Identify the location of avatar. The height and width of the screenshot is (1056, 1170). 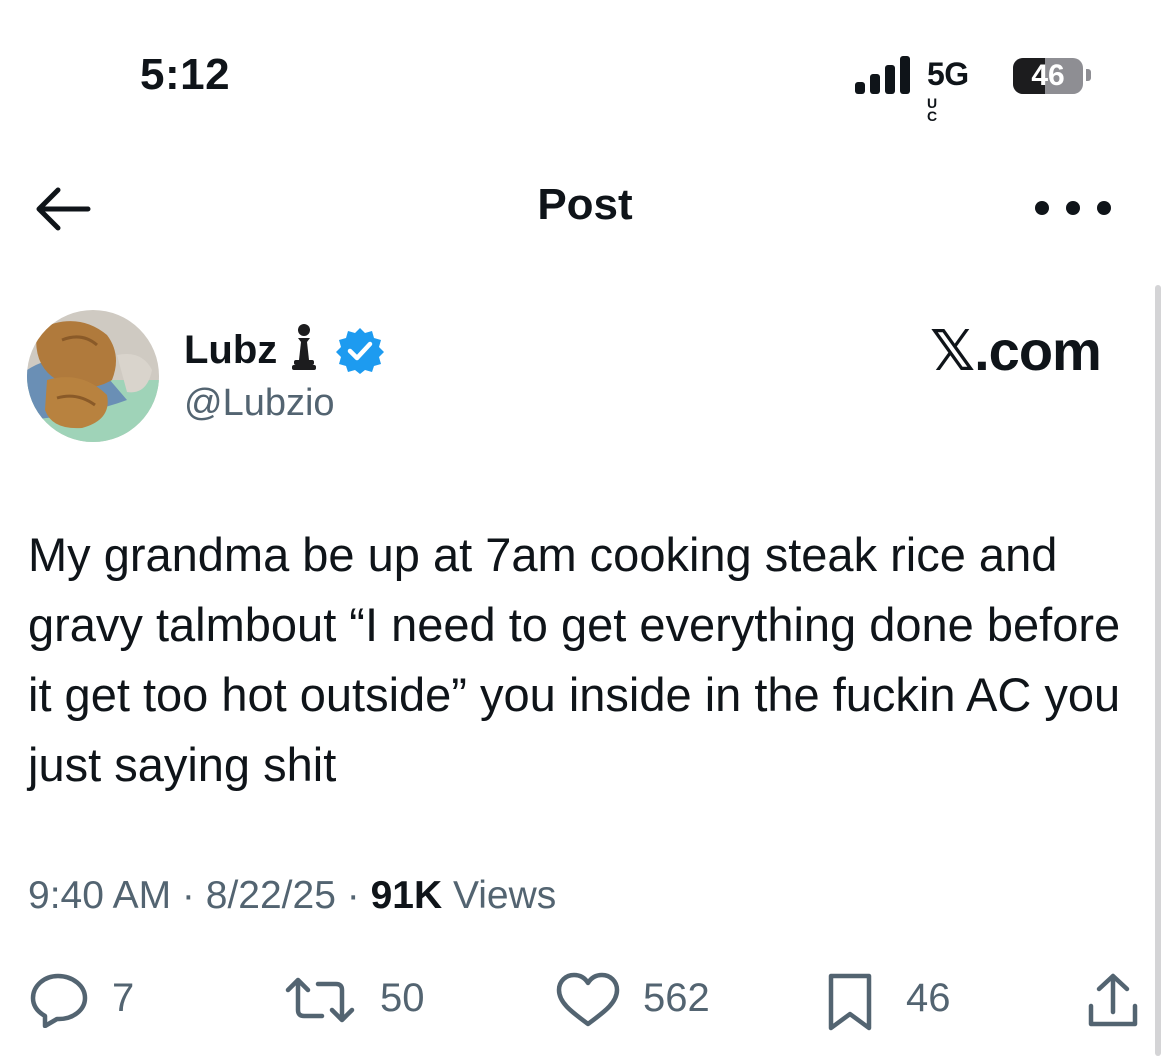
(93, 376).